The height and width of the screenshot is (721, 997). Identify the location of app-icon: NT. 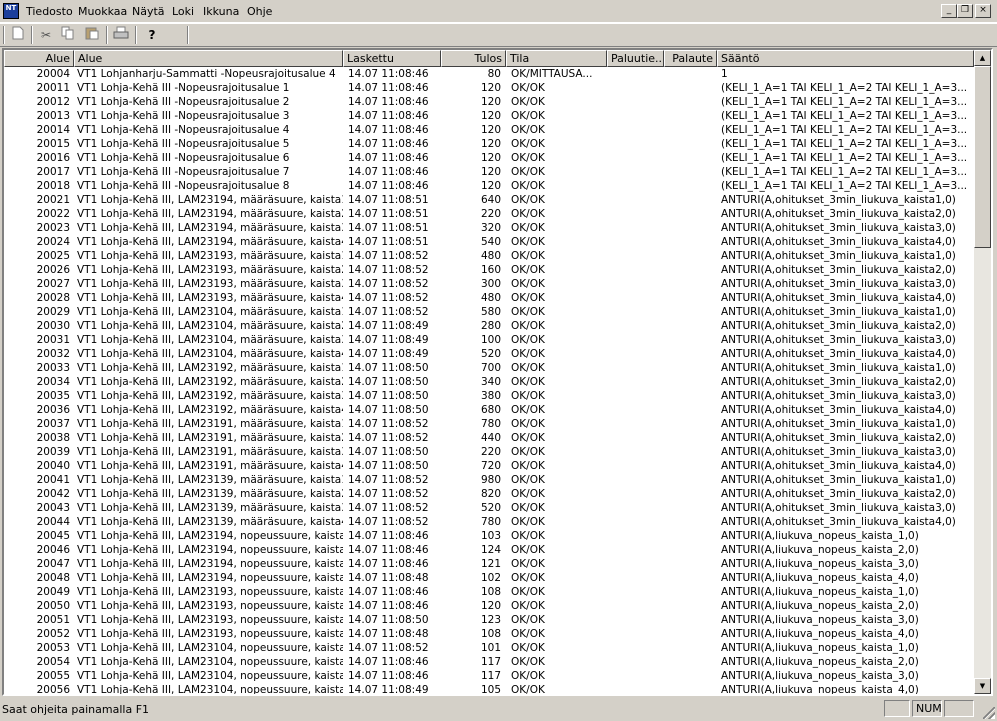
(11, 11).